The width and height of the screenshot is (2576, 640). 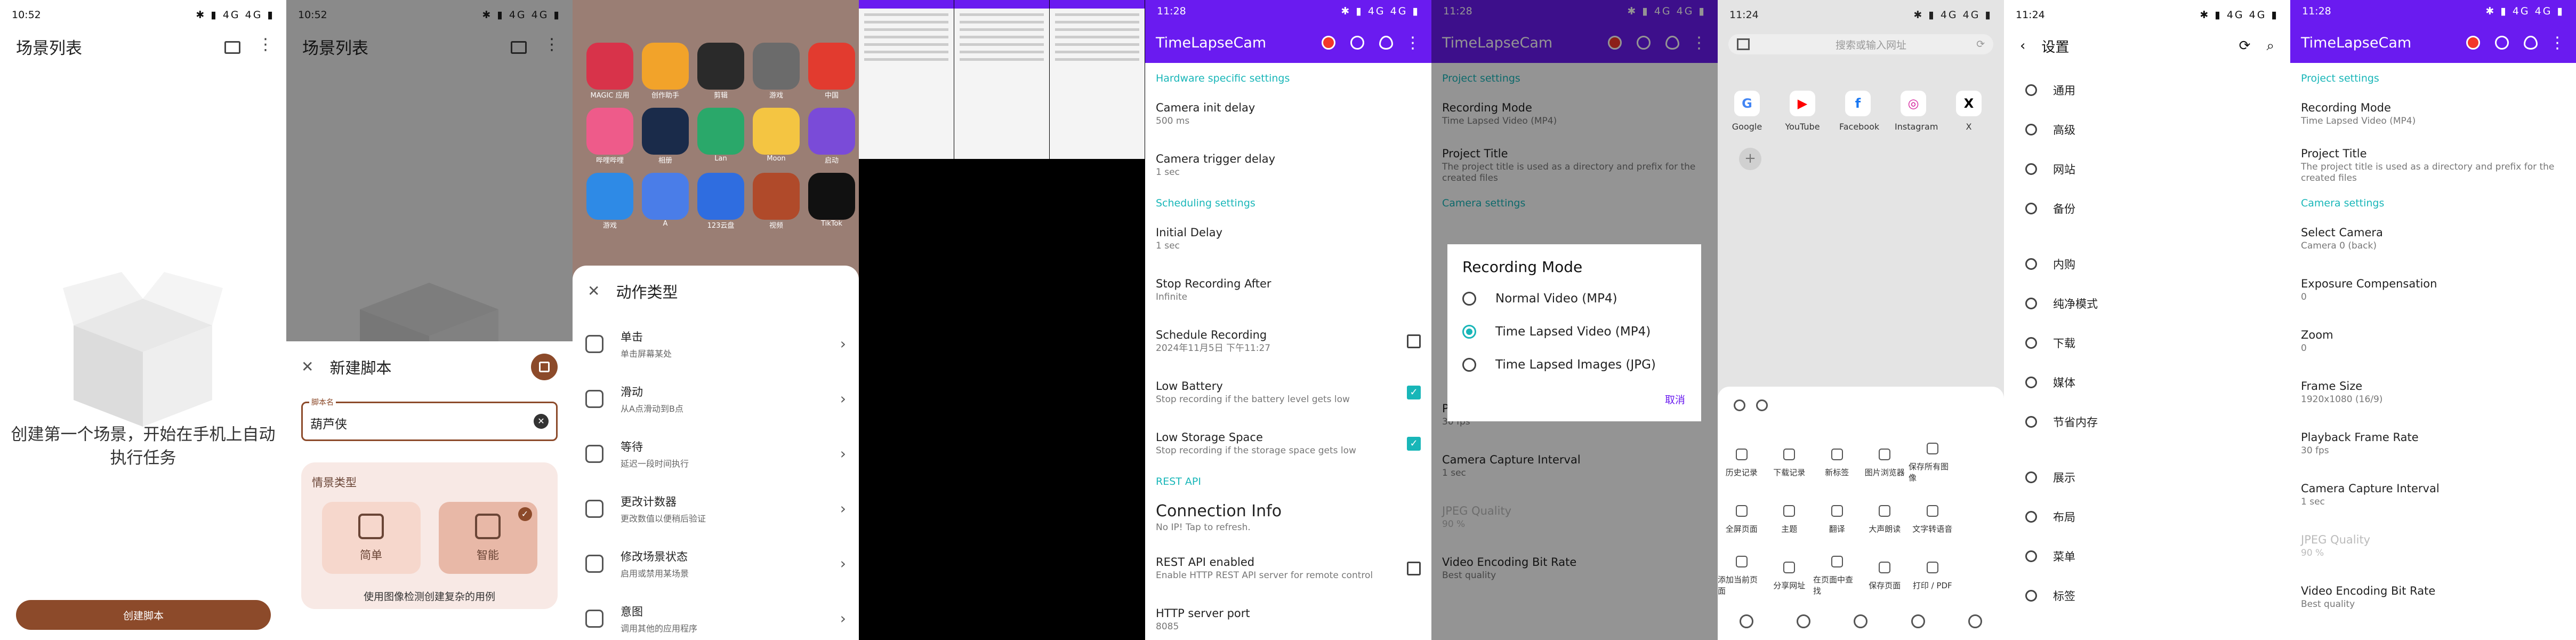 What do you see at coordinates (2147, 129) in the screenshot?
I see `settings-item: 高级` at bounding box center [2147, 129].